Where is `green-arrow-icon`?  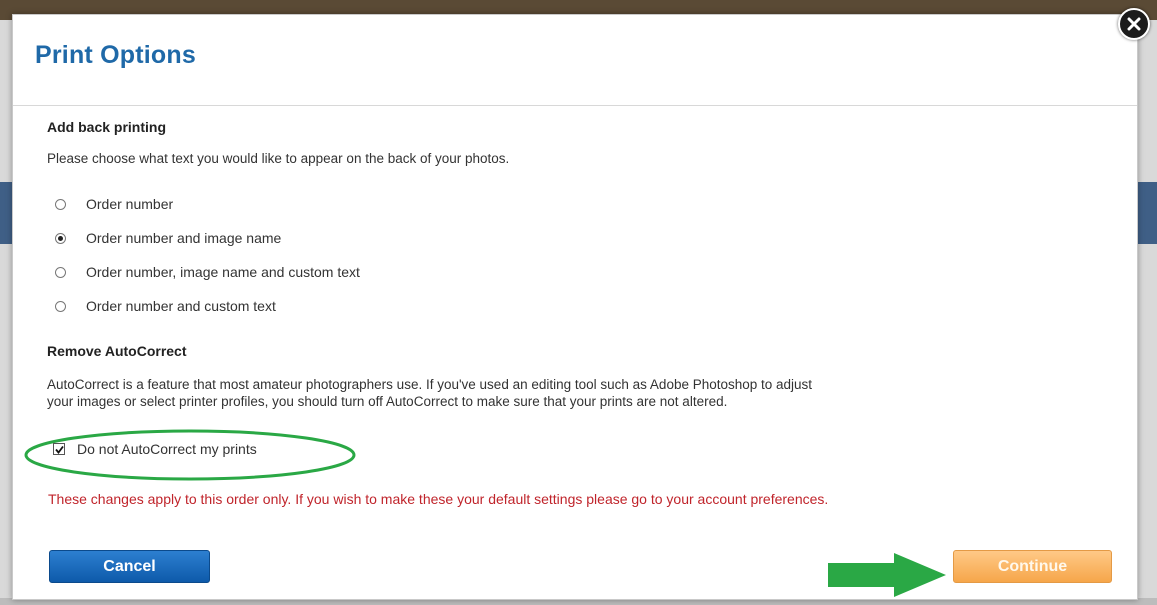
green-arrow-icon is located at coordinates (887, 575).